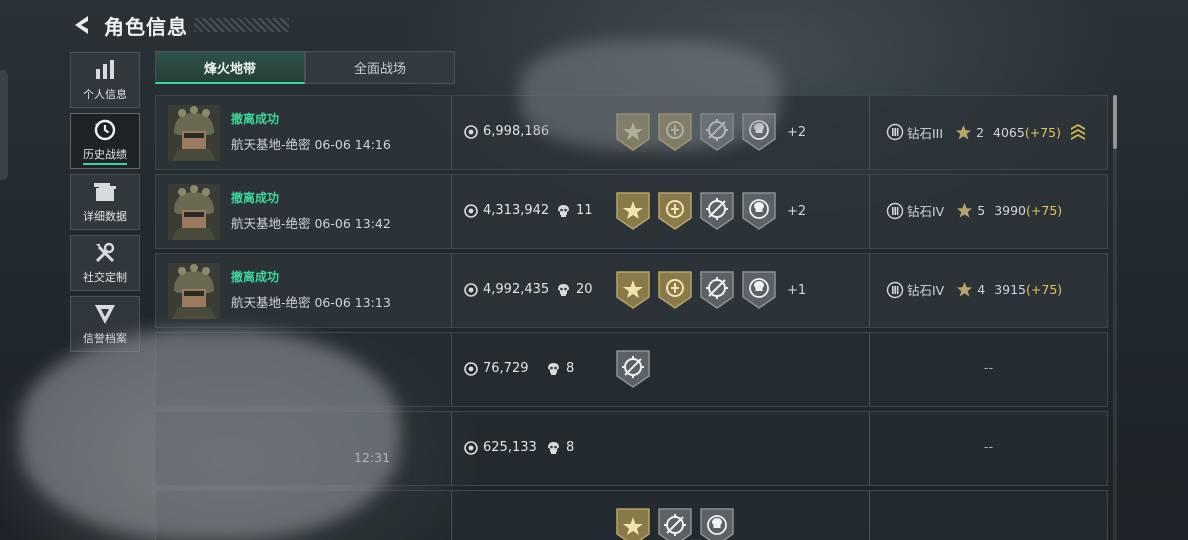 The height and width of the screenshot is (540, 1188). Describe the element at coordinates (304, 448) in the screenshot. I see `match-info-cell: 12:31` at that location.